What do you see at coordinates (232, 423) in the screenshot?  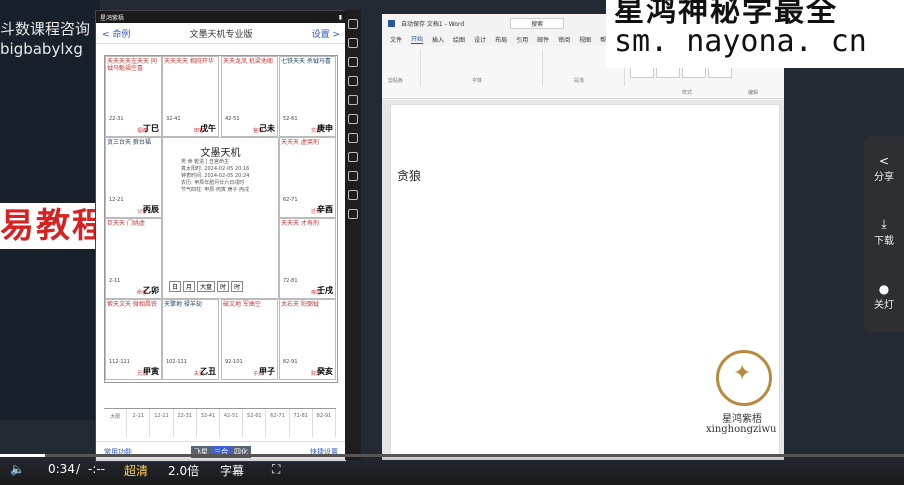 I see `timeline-cell: 42-51` at bounding box center [232, 423].